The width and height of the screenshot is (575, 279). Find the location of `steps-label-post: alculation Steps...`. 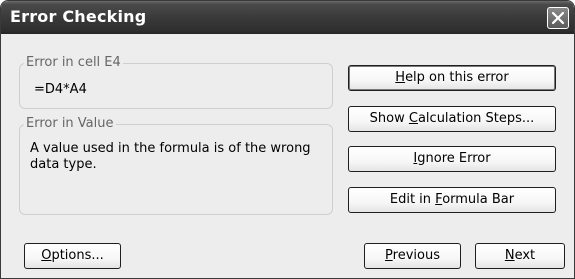

steps-label-post: alculation Steps... is located at coordinates (476, 118).